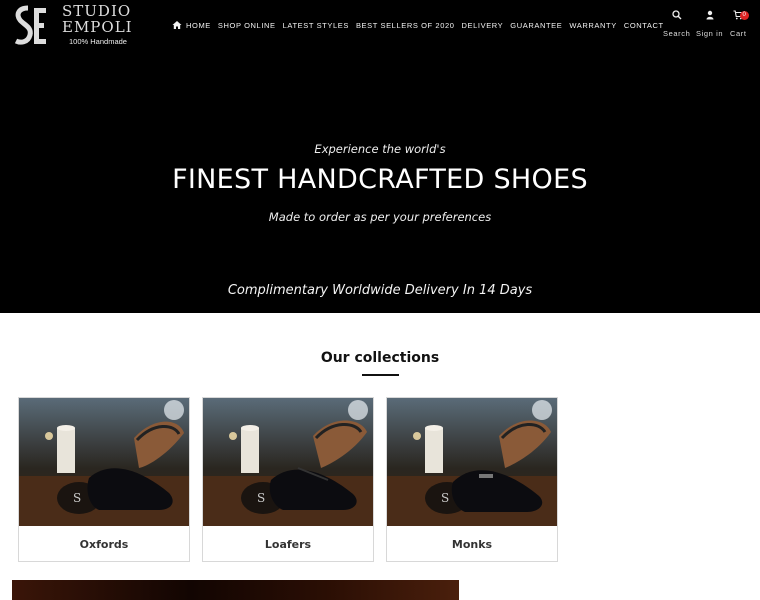  I want to click on search-label: Search, so click(677, 33).